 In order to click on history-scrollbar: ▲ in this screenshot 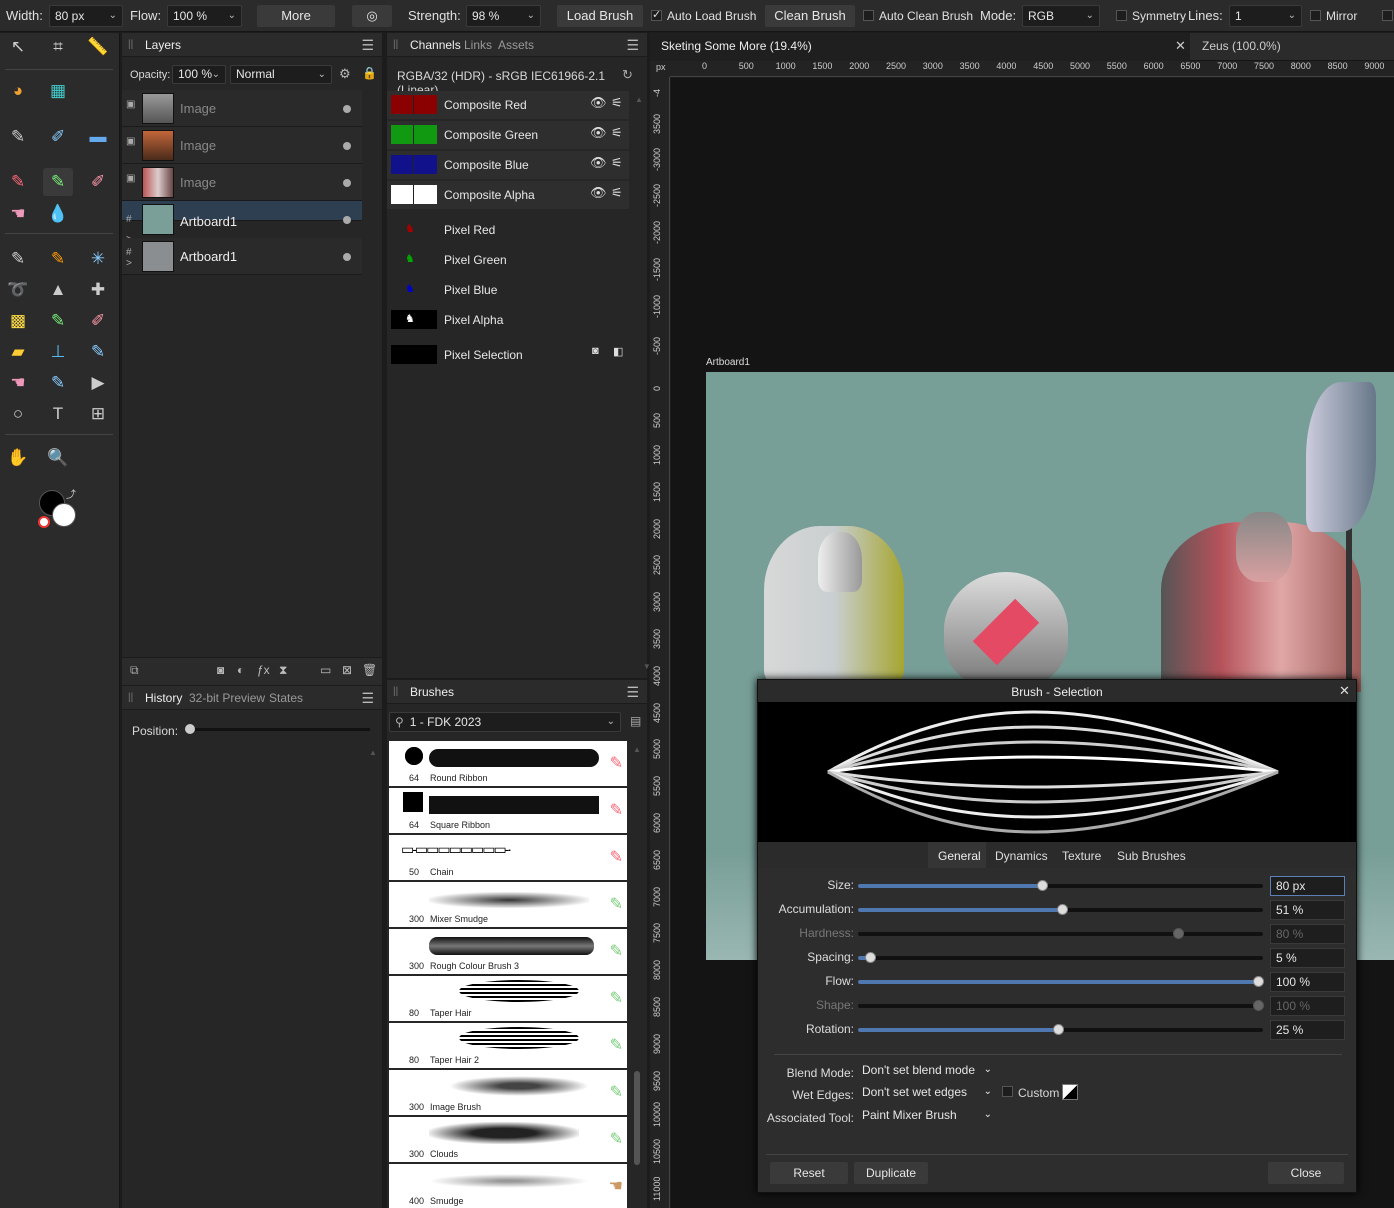, I will do `click(373, 974)`.